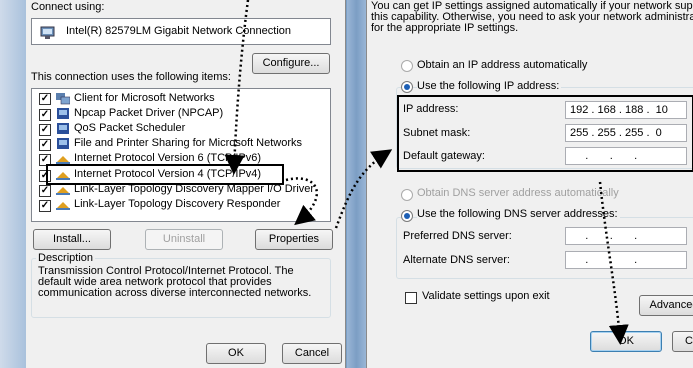 The width and height of the screenshot is (693, 368). Describe the element at coordinates (237, 87) in the screenshot. I see `arrow-to-ipv4-item` at that location.